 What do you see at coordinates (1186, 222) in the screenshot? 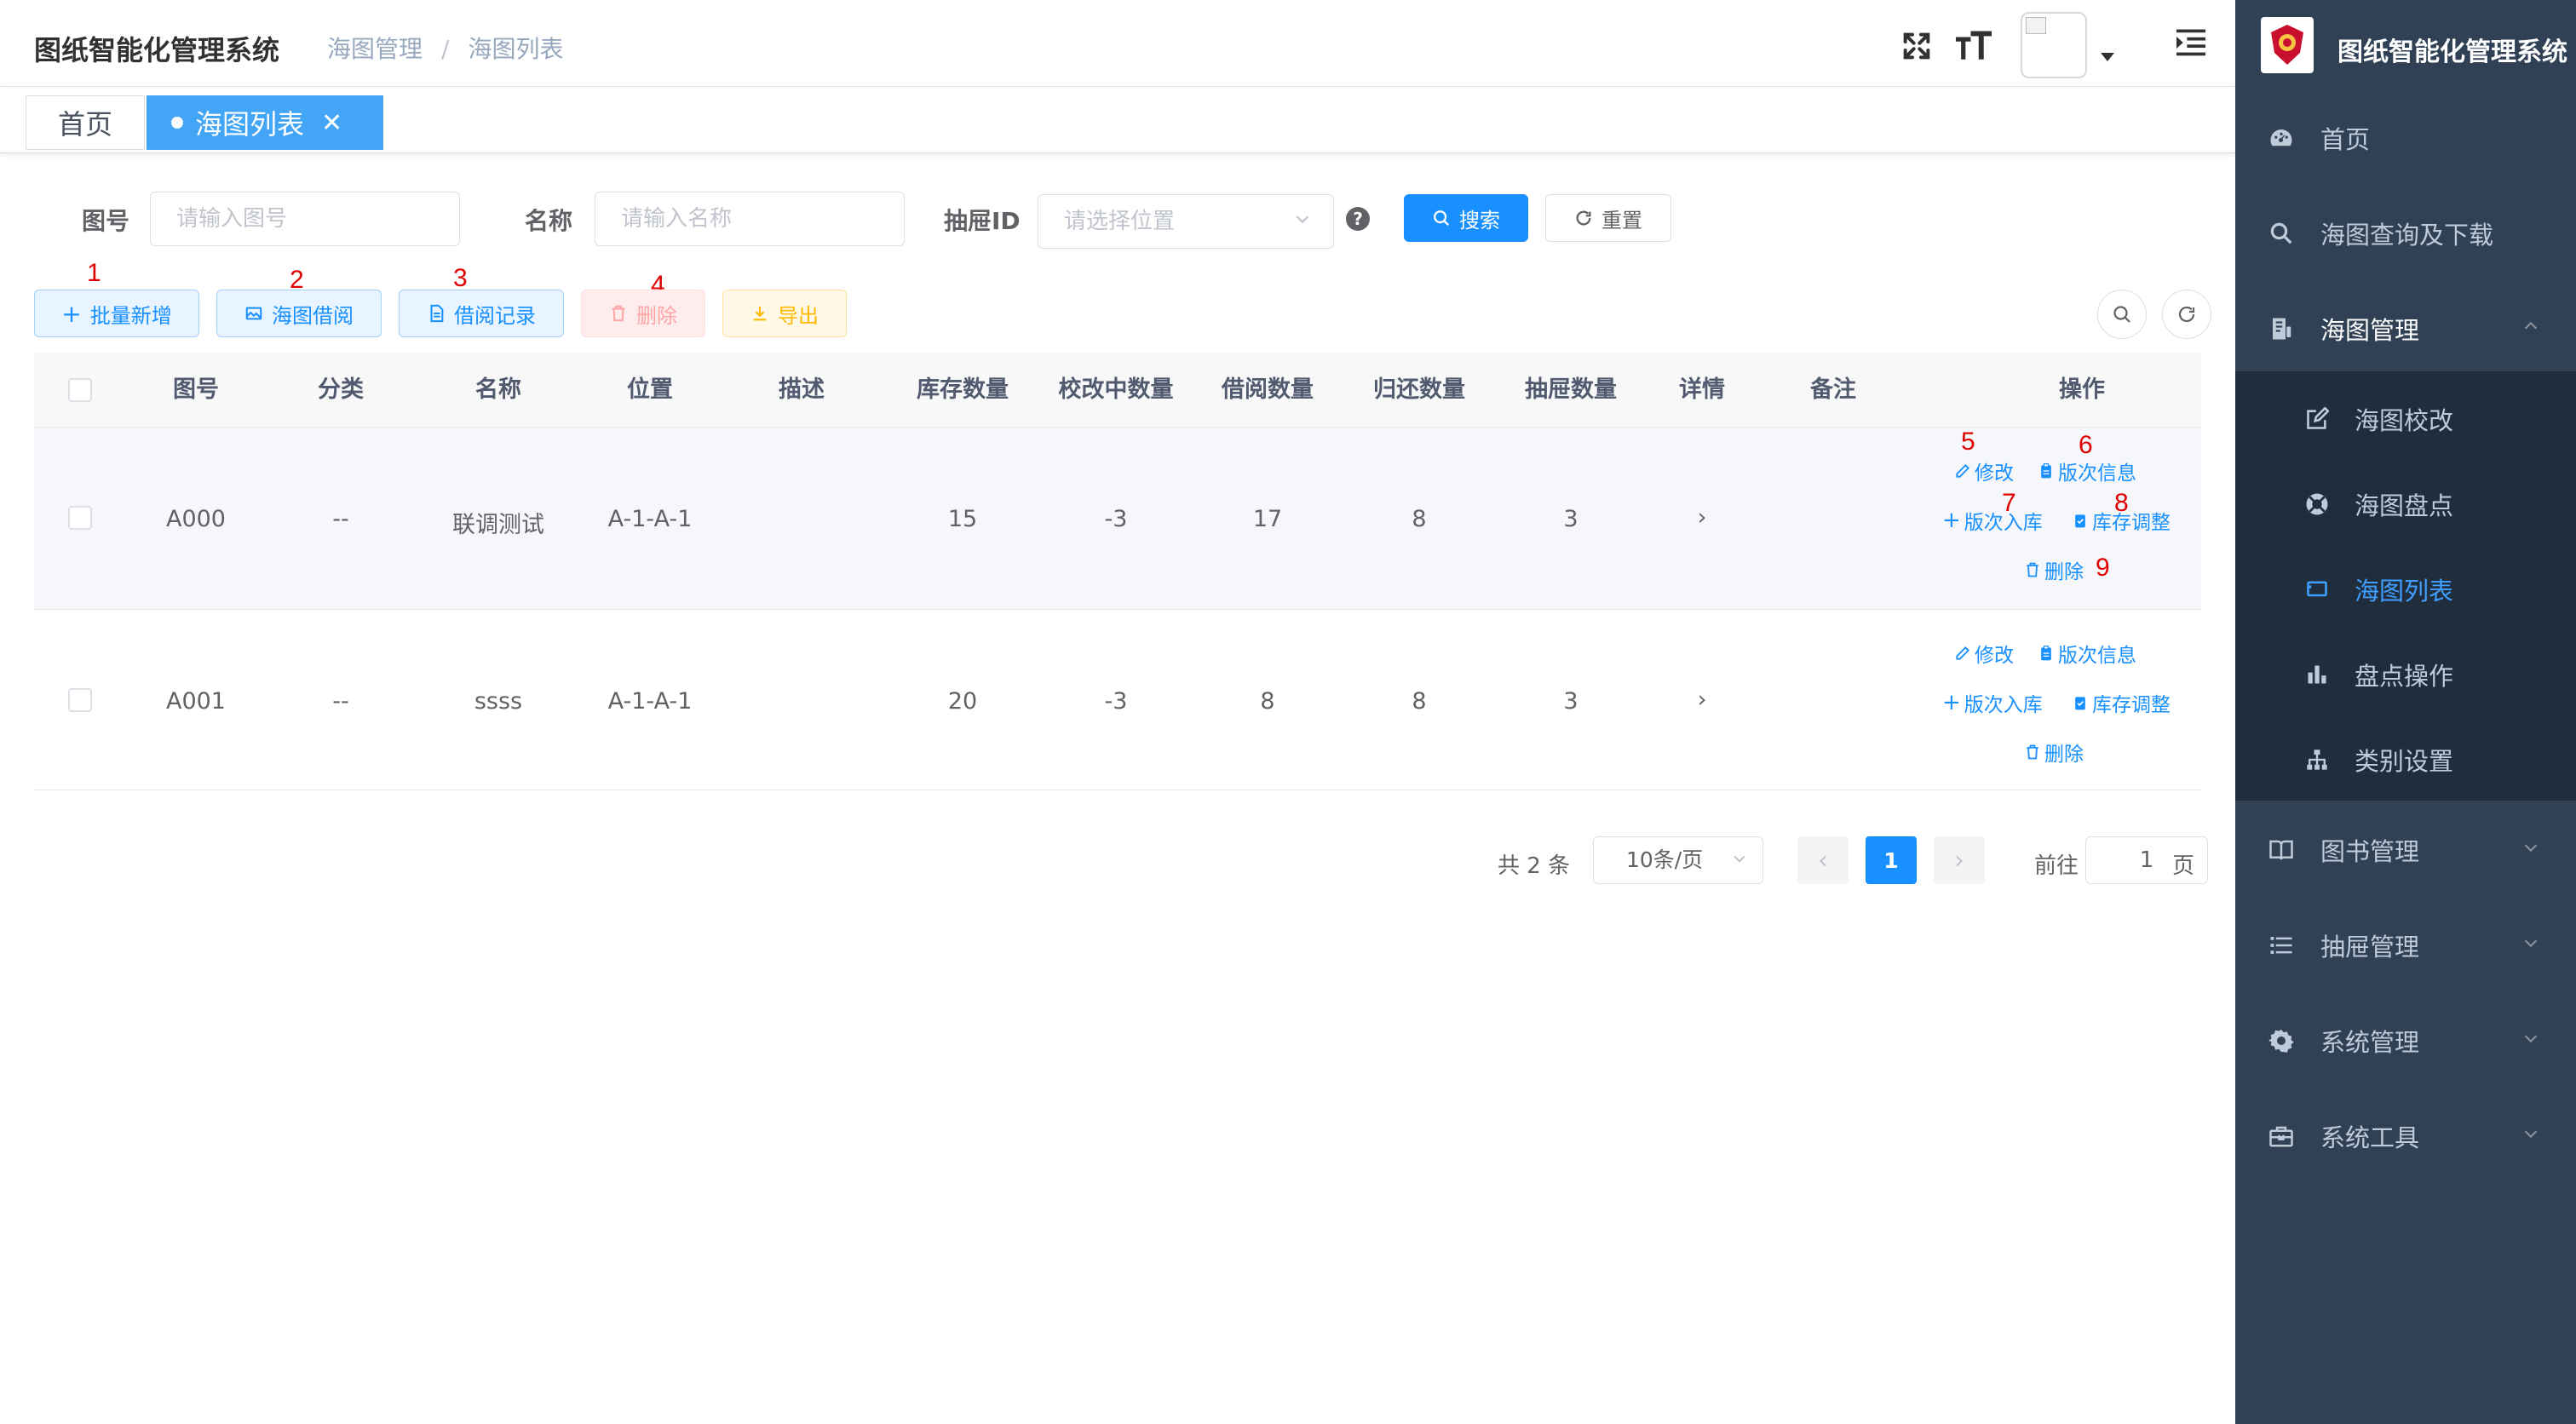
I see `drawer-select: 请选择位置` at bounding box center [1186, 222].